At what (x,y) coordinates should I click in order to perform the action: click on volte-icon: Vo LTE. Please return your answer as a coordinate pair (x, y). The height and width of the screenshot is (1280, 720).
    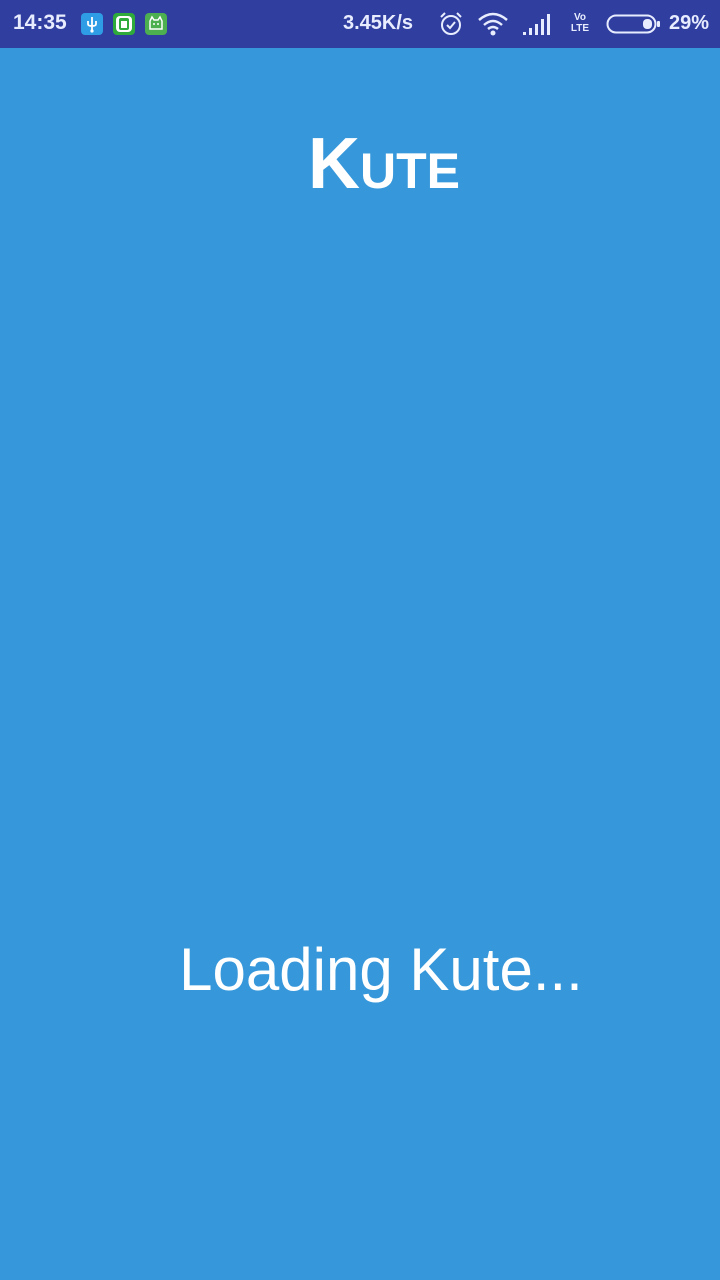
    Looking at the image, I should click on (580, 23).